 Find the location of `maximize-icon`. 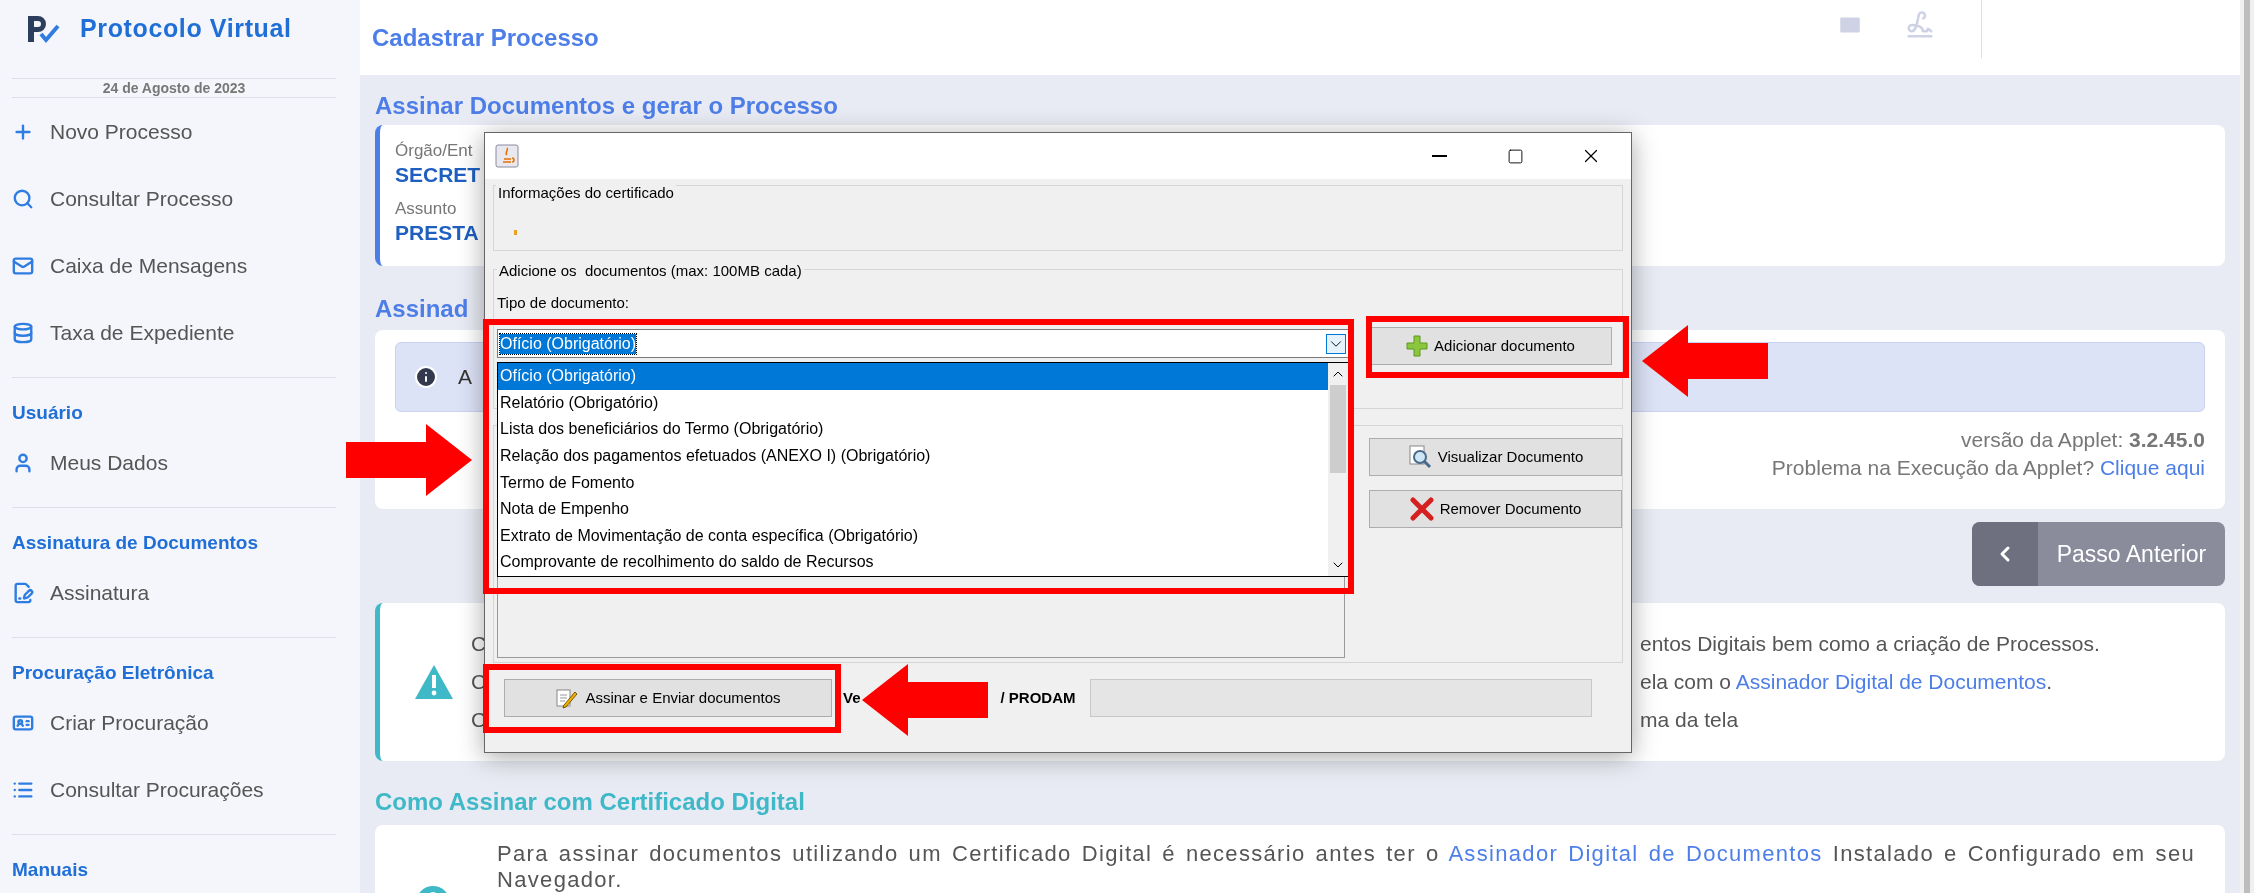

maximize-icon is located at coordinates (1515, 156).